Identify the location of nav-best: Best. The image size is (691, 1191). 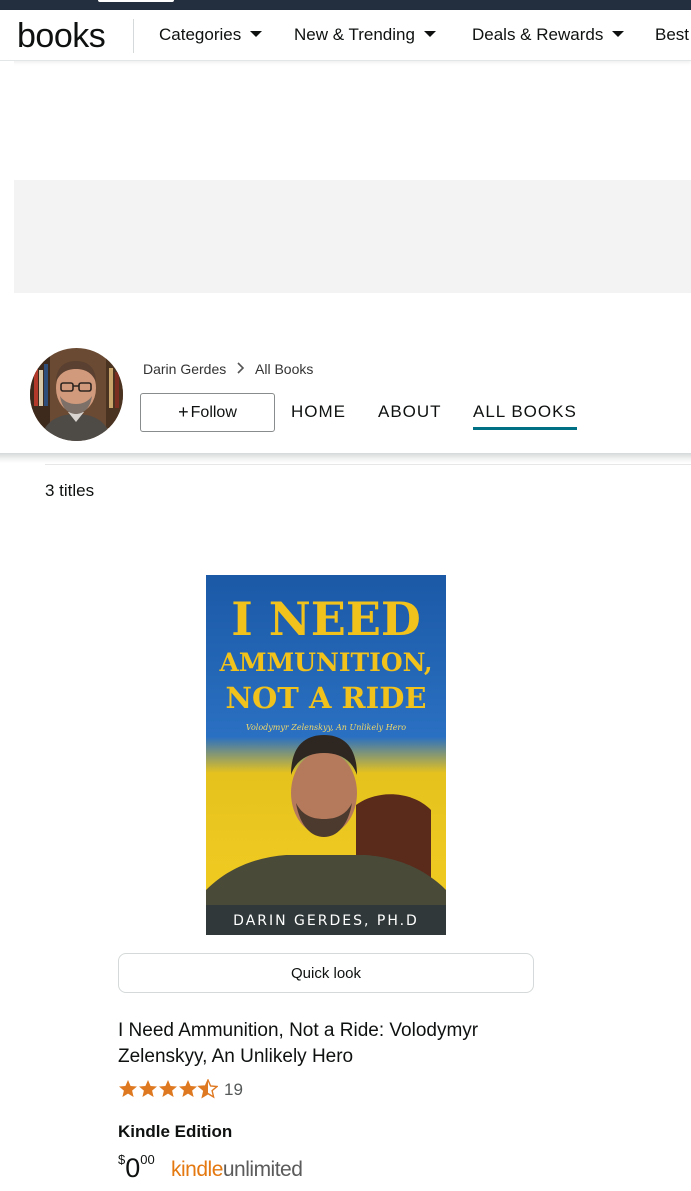
(672, 35).